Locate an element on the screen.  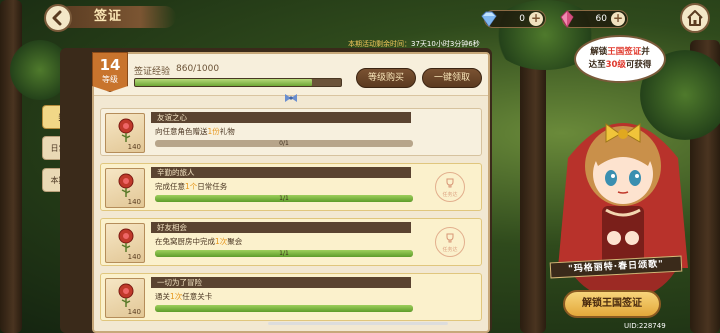
bubble-highlight: 王国签证 is located at coordinates (624, 52).